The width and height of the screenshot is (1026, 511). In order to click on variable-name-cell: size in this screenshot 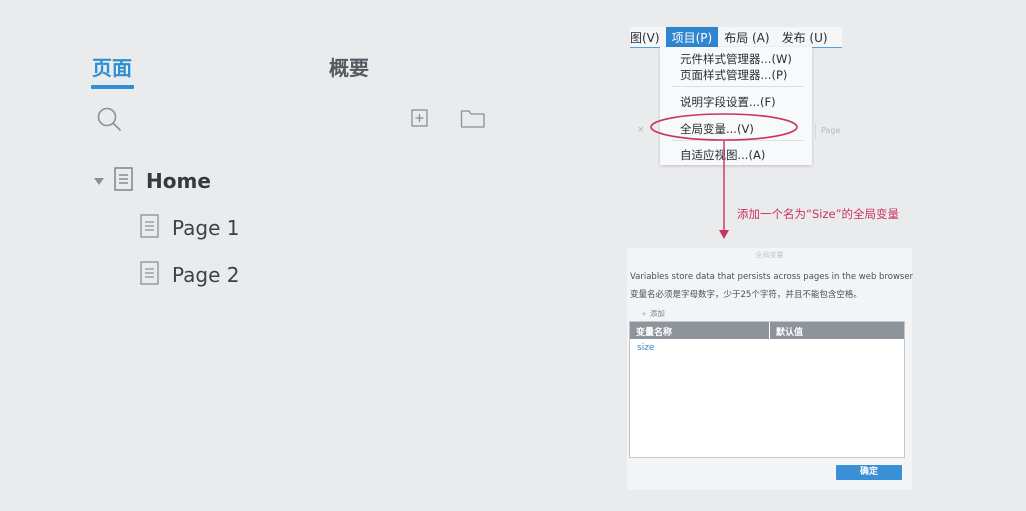, I will do `click(645, 348)`.